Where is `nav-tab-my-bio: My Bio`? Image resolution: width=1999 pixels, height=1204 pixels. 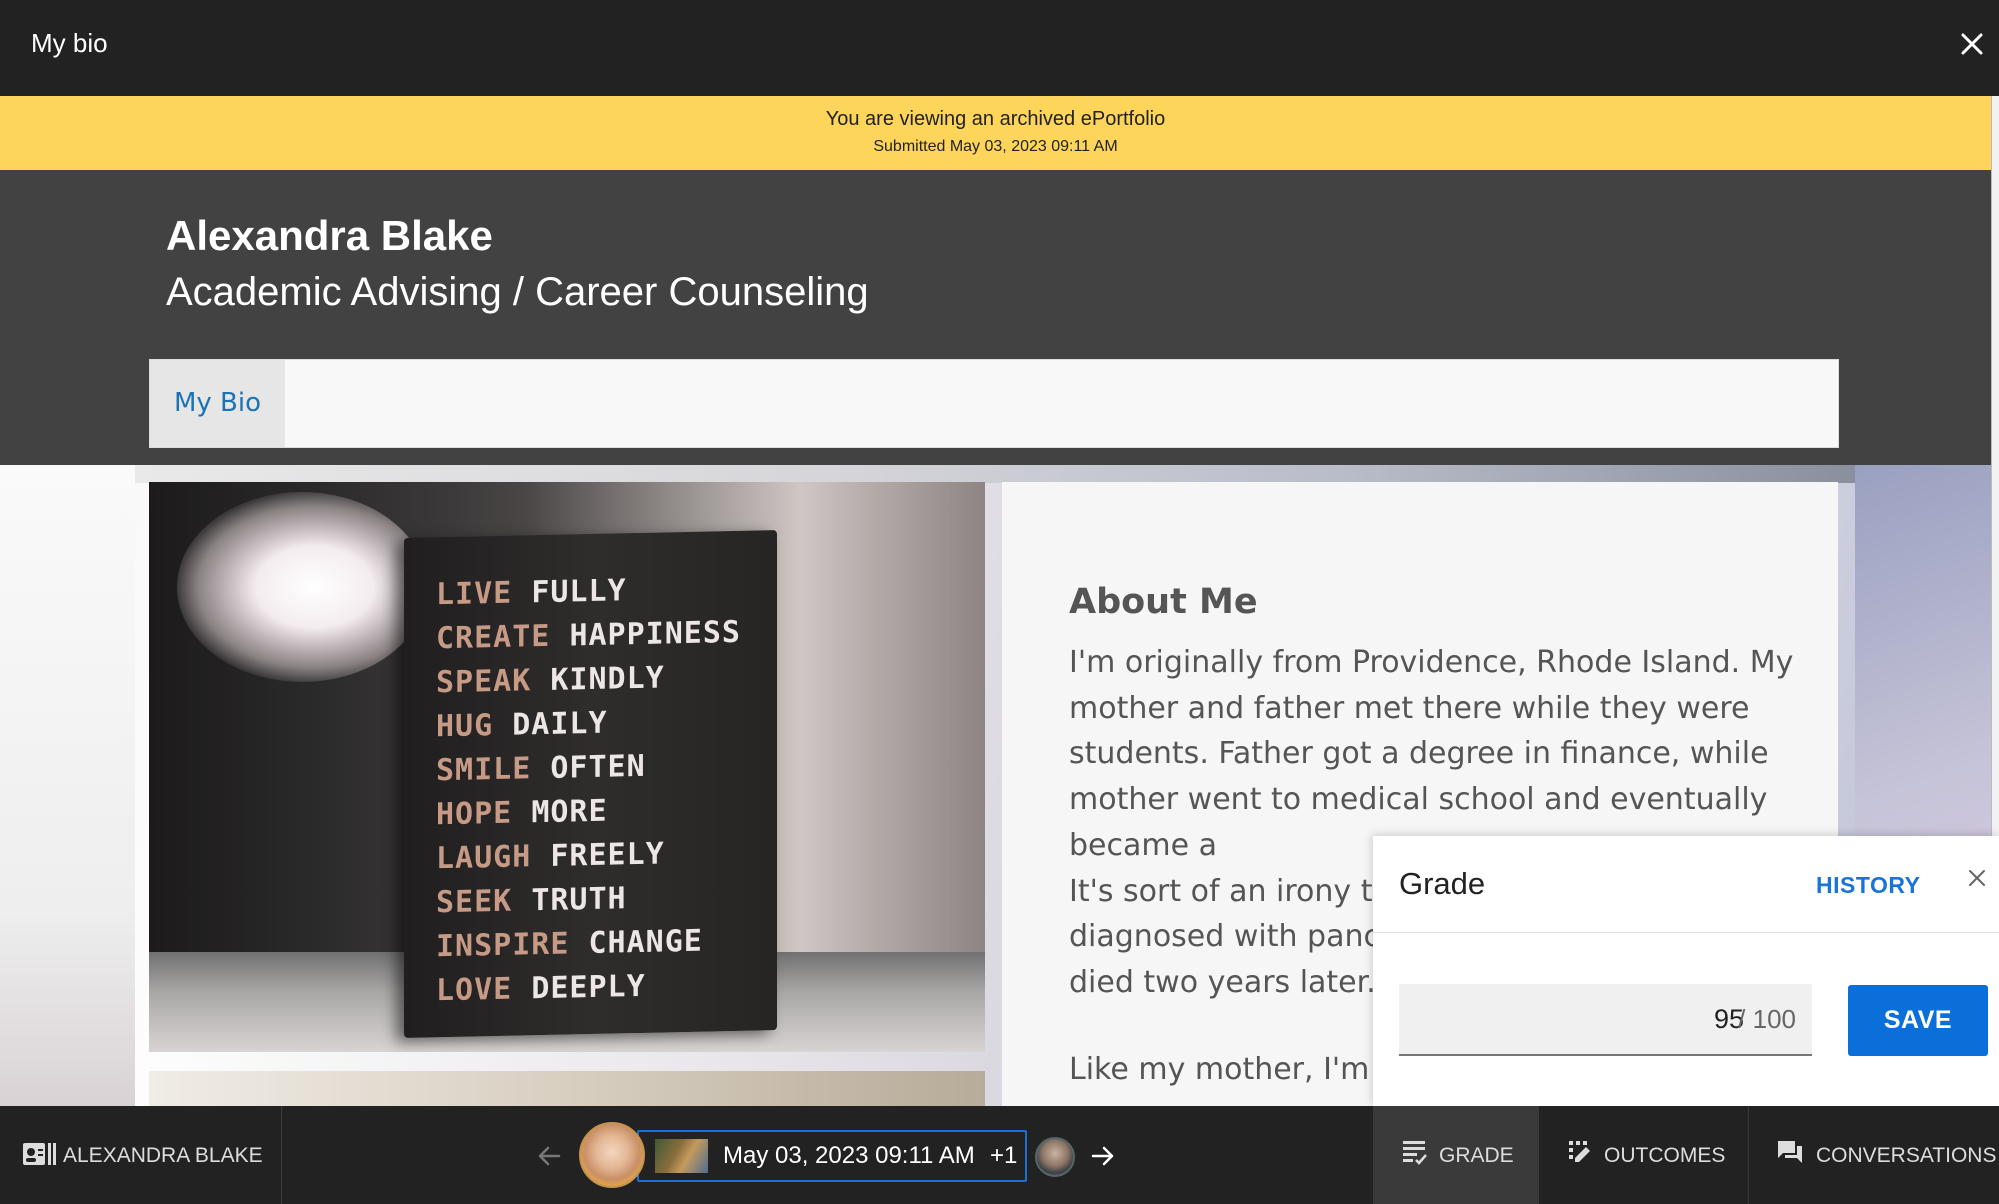 nav-tab-my-bio: My Bio is located at coordinates (217, 403).